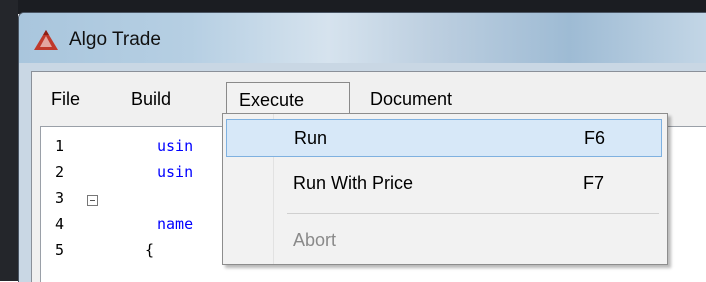  What do you see at coordinates (46, 40) in the screenshot?
I see `algo-trade-logo-icon` at bounding box center [46, 40].